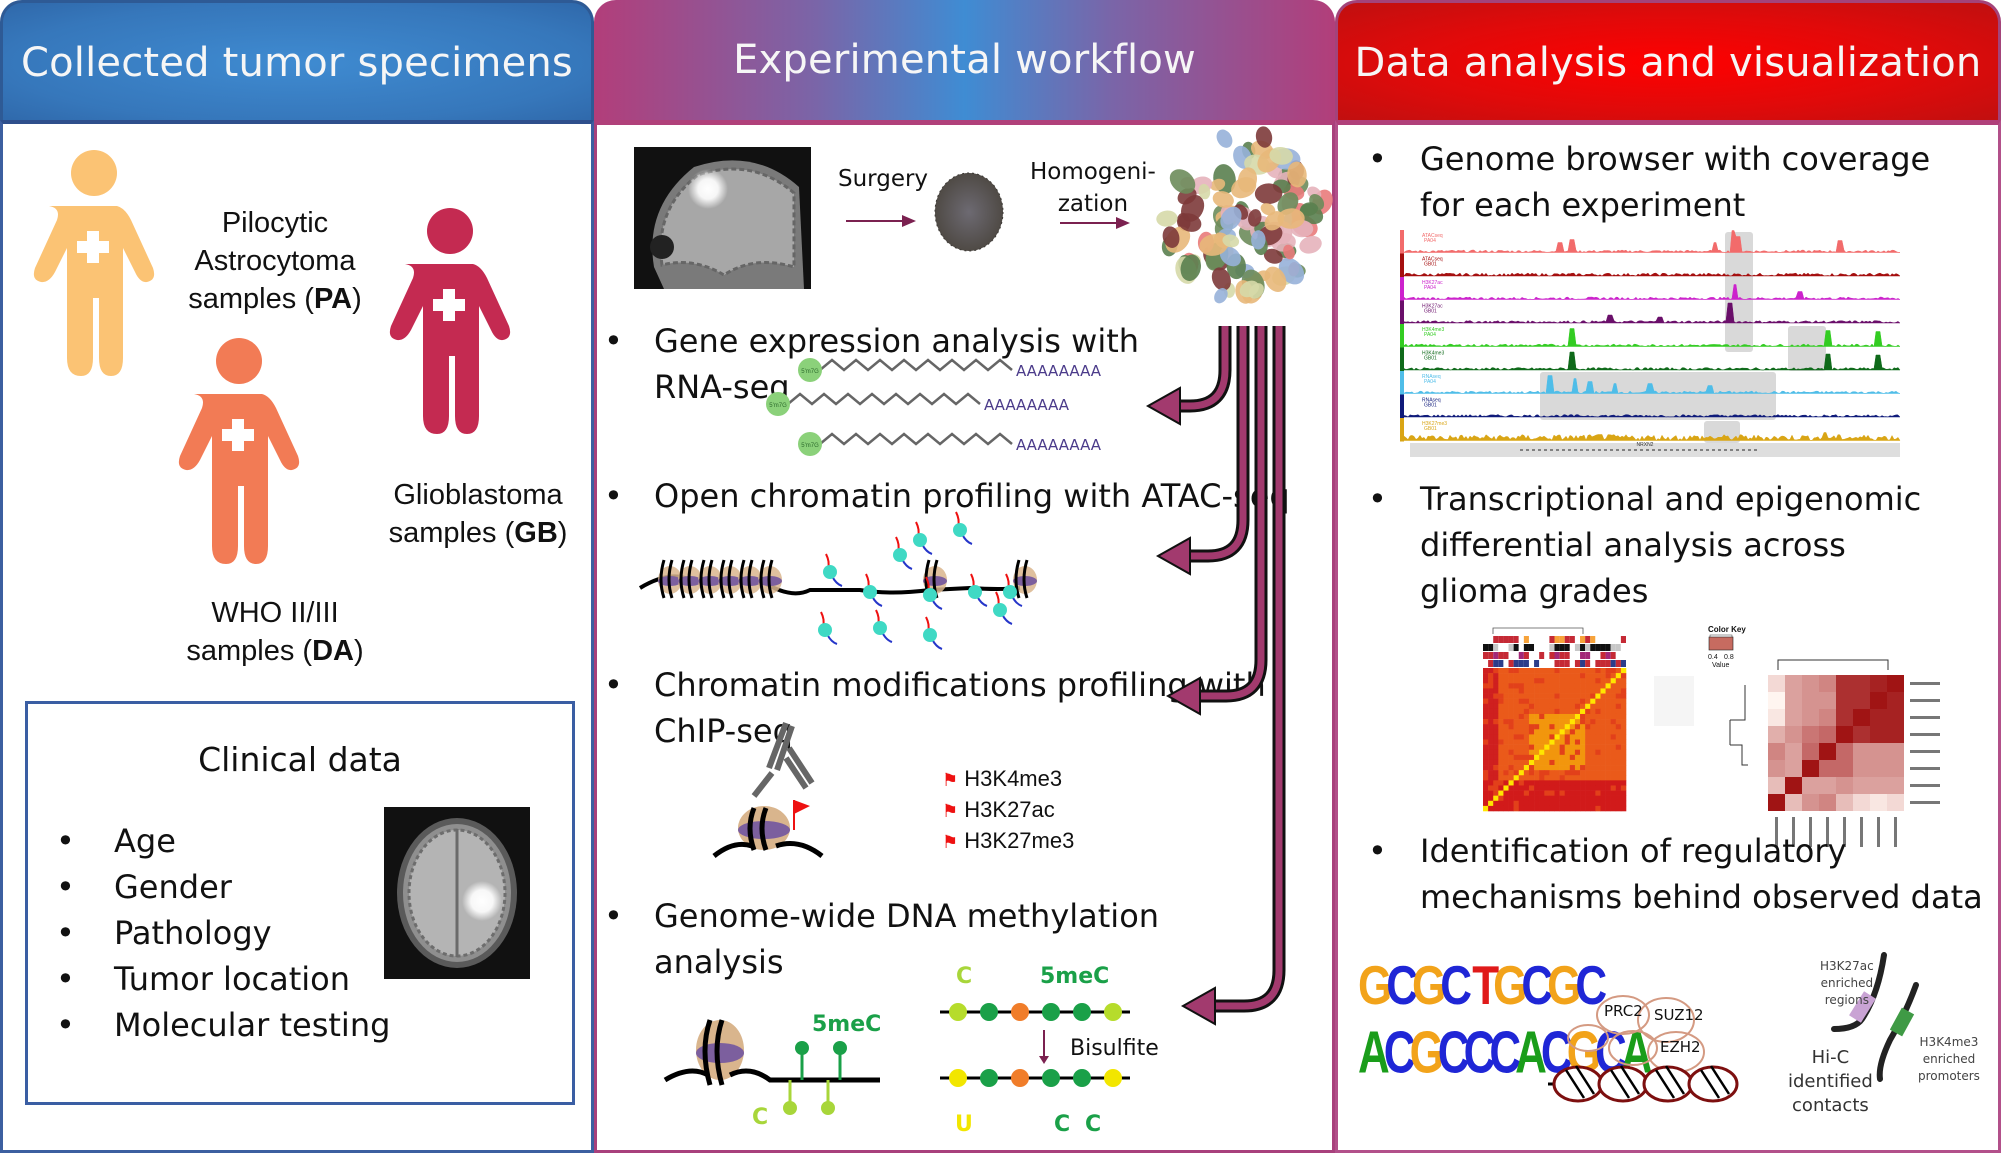 Image resolution: width=2001 pixels, height=1153 pixels. I want to click on motif-letter: C, so click(1456, 986).